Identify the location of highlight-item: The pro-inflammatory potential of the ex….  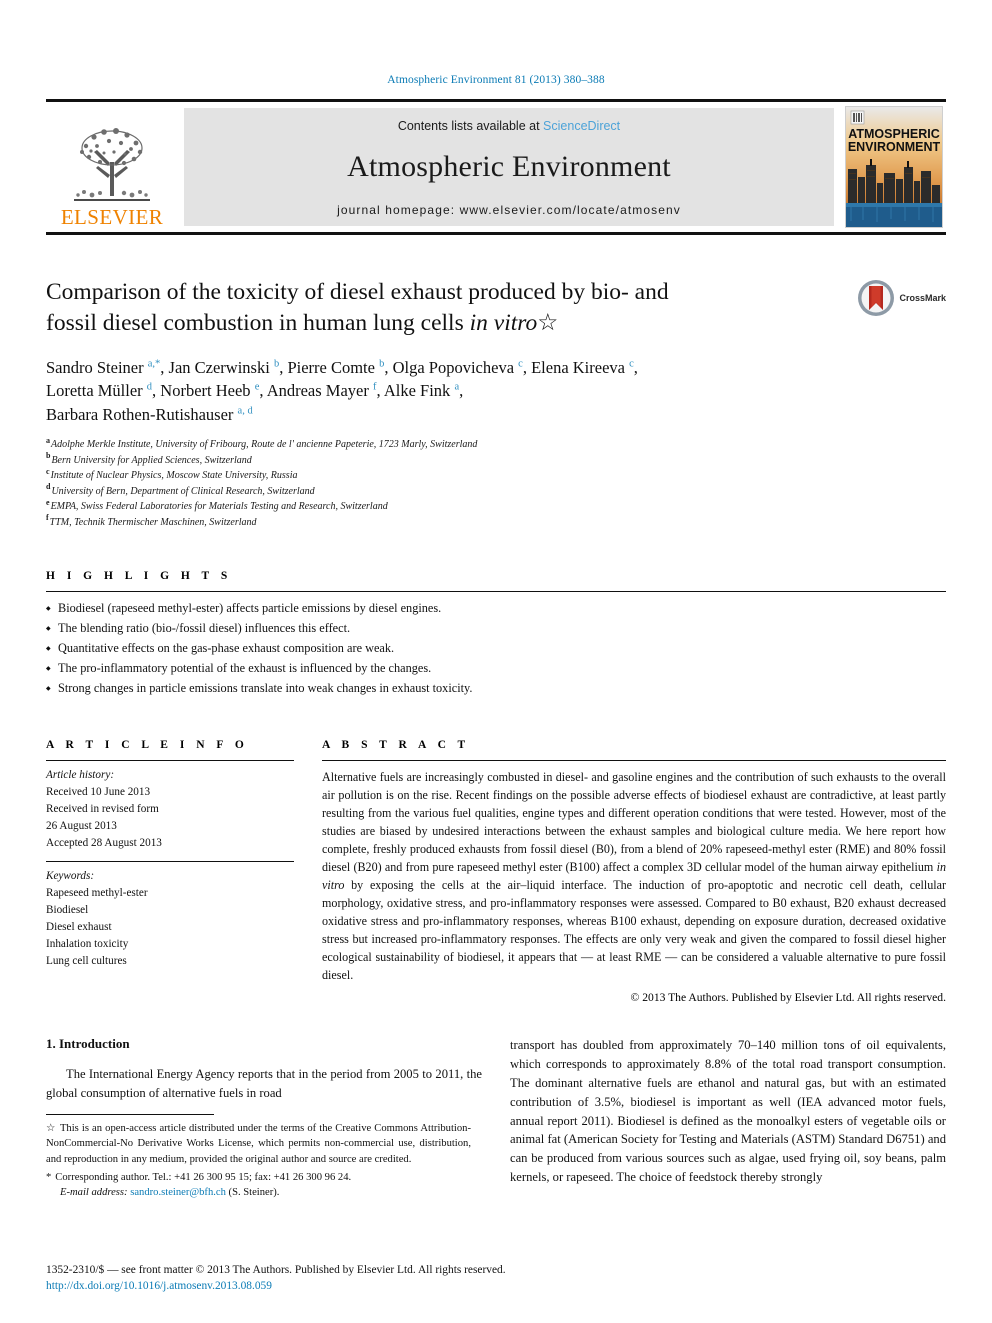
(496, 669).